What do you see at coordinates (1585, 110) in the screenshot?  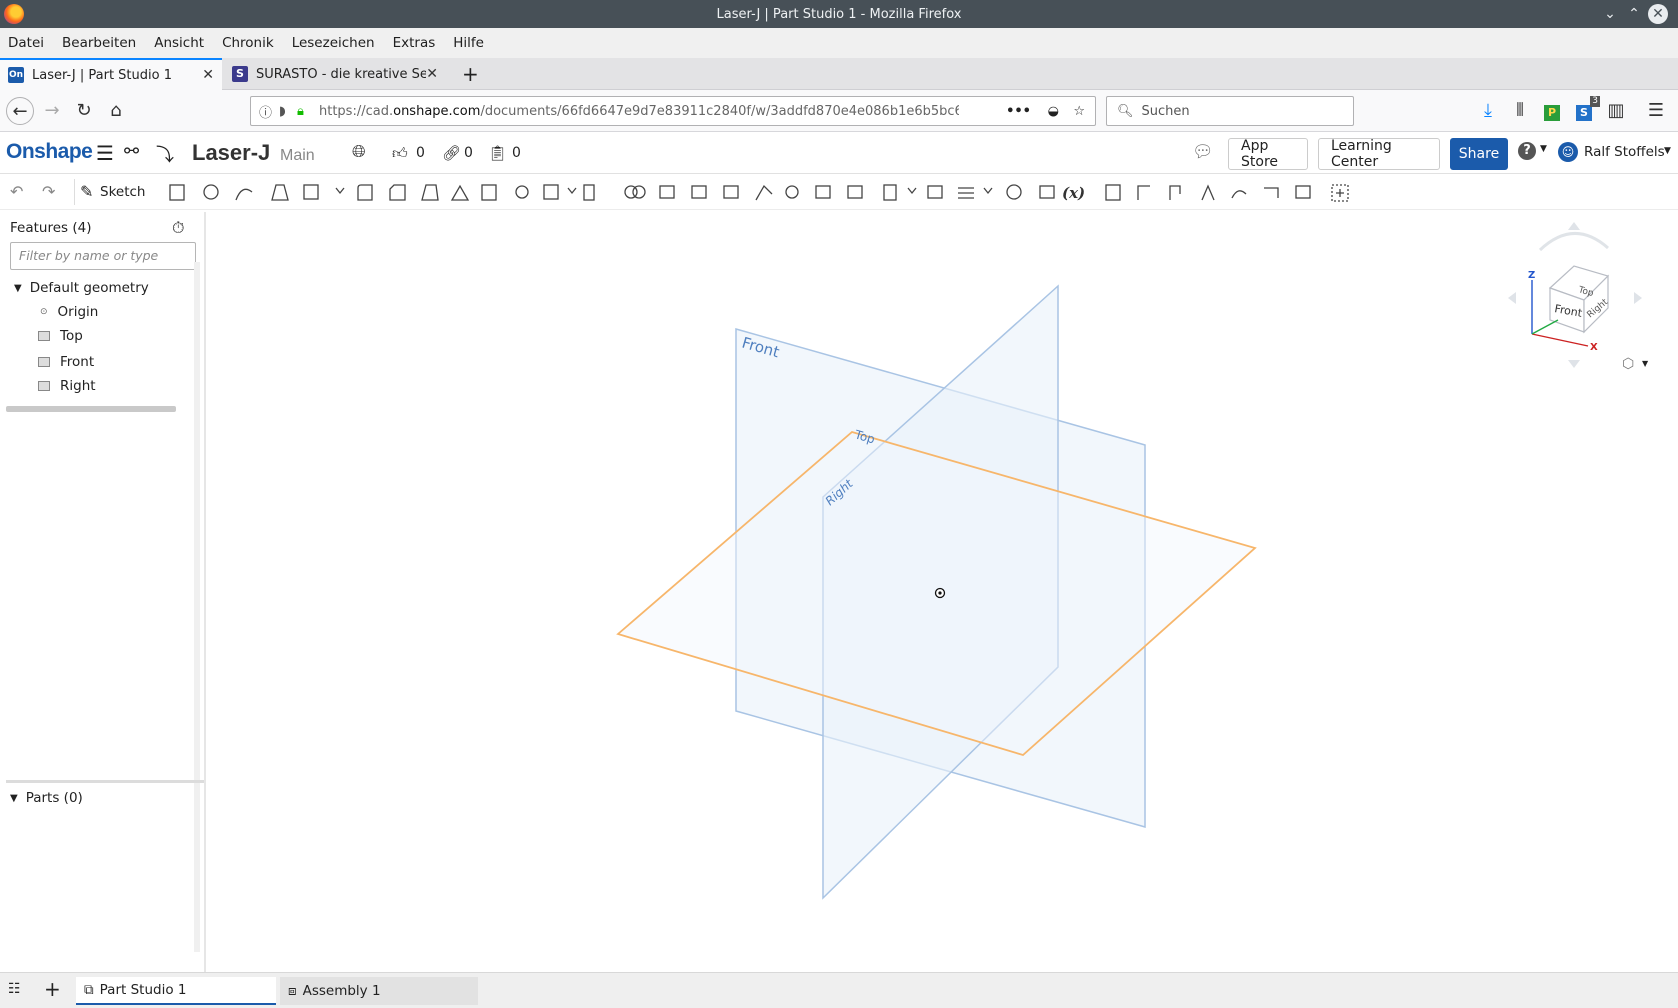 I see `extension-s-icon: S3` at bounding box center [1585, 110].